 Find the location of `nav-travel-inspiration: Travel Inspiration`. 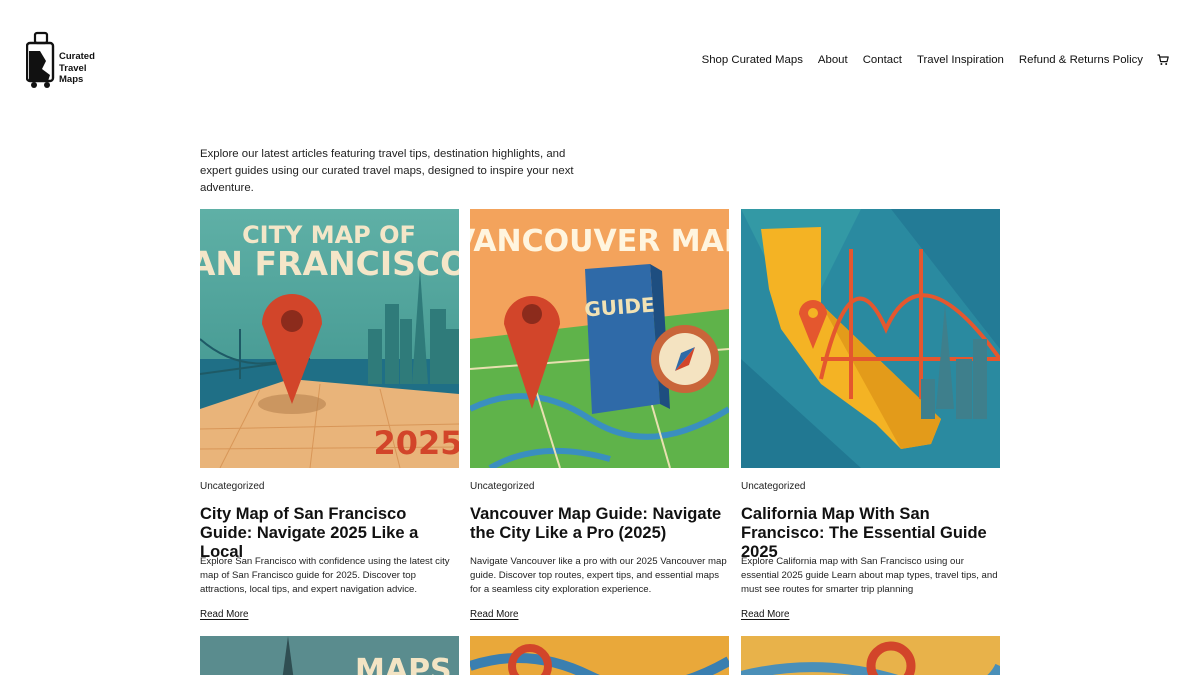

nav-travel-inspiration: Travel Inspiration is located at coordinates (960, 60).